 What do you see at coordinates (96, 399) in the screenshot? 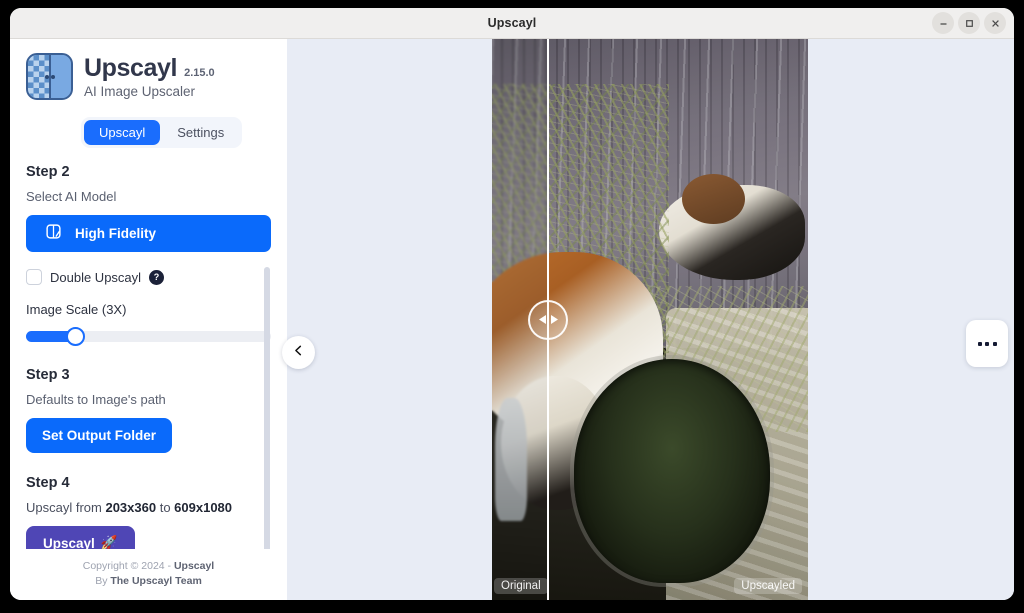
I see `step3-subtitle: Defaults to Image's path` at bounding box center [96, 399].